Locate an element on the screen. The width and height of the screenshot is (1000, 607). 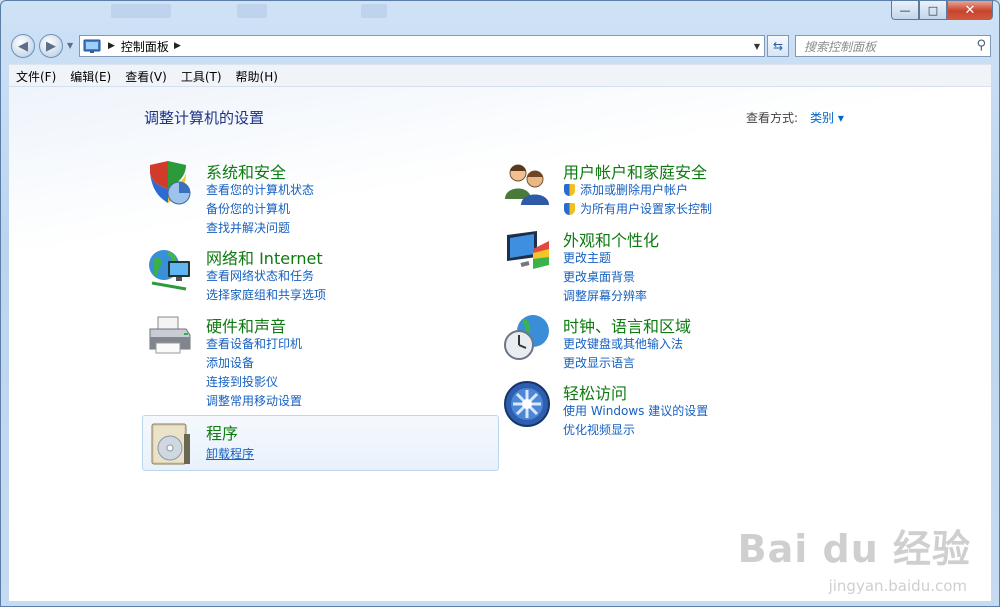
category-title: 时钟、语言和区域 is located at coordinates (627, 325).